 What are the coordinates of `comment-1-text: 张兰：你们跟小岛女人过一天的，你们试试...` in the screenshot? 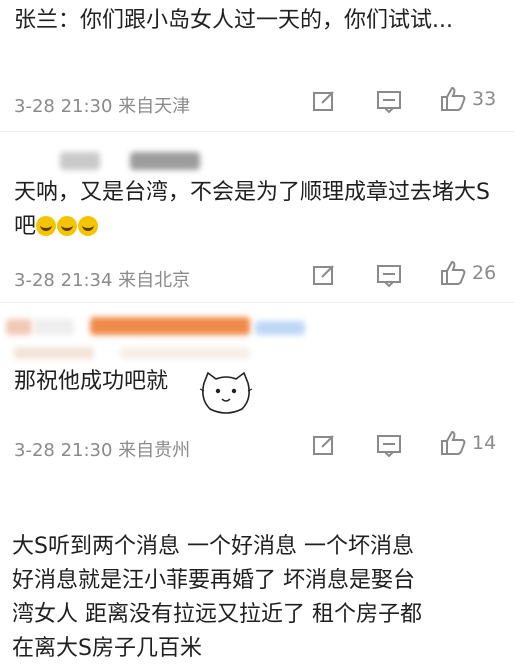 It's located at (233, 20).